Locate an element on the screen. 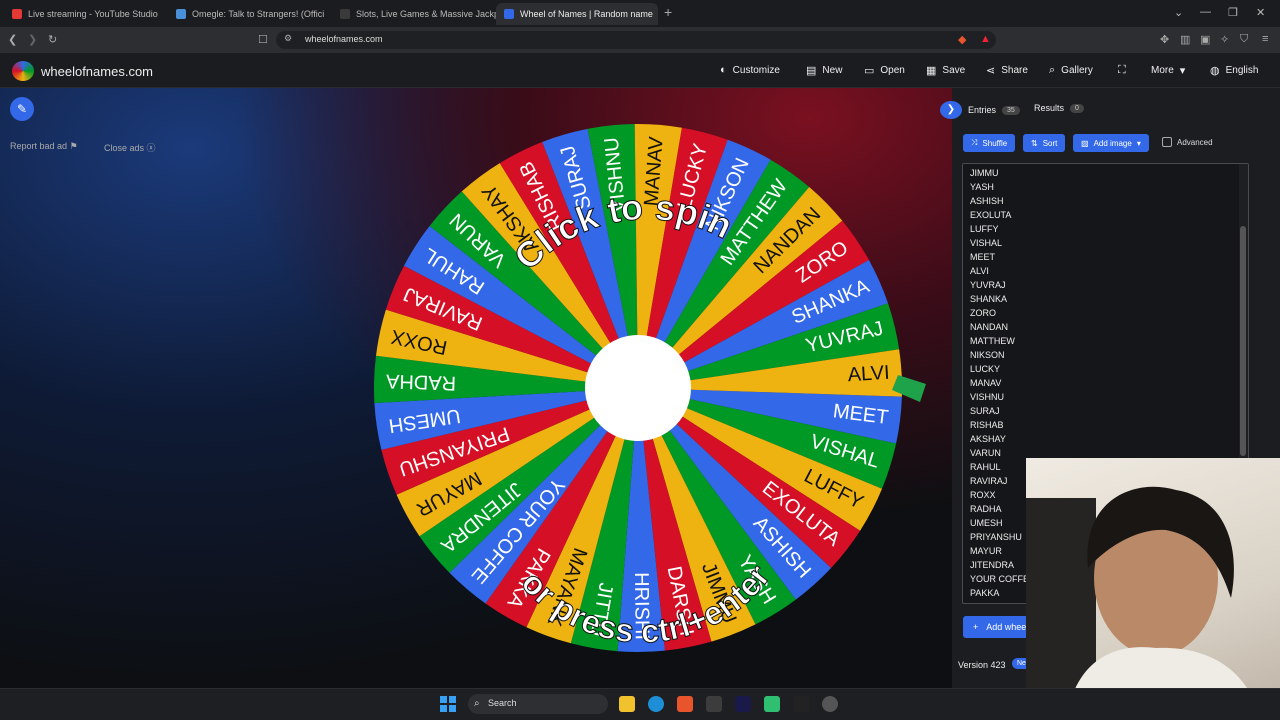 This screenshot has width=1280, height=720. entry-line: YUVRAJ is located at coordinates (999, 285).